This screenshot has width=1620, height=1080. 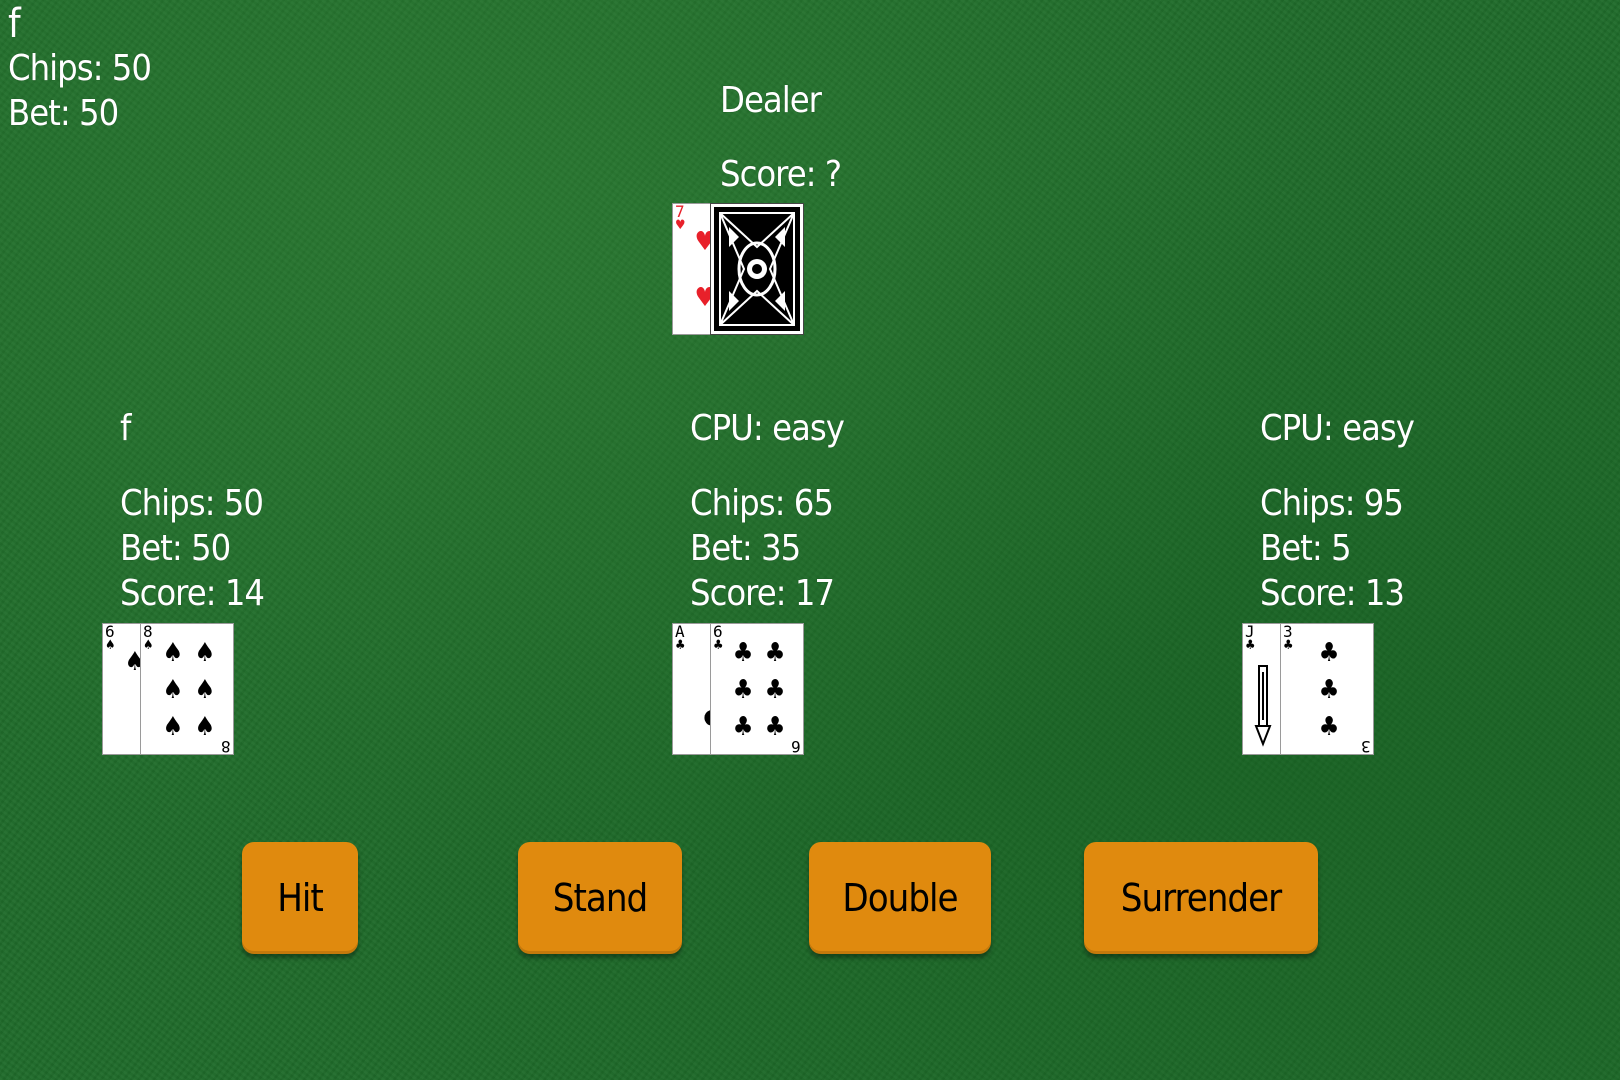 What do you see at coordinates (1366, 746) in the screenshot?
I see `card-rank: 3` at bounding box center [1366, 746].